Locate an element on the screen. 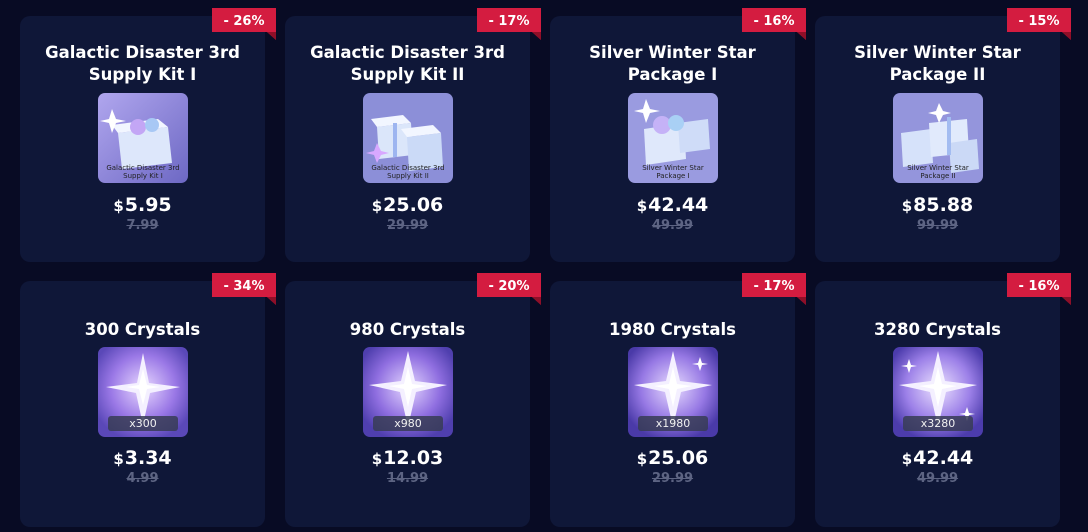 The height and width of the screenshot is (532, 1088). image-caption: Silver Winter Star Package II is located at coordinates (938, 172).